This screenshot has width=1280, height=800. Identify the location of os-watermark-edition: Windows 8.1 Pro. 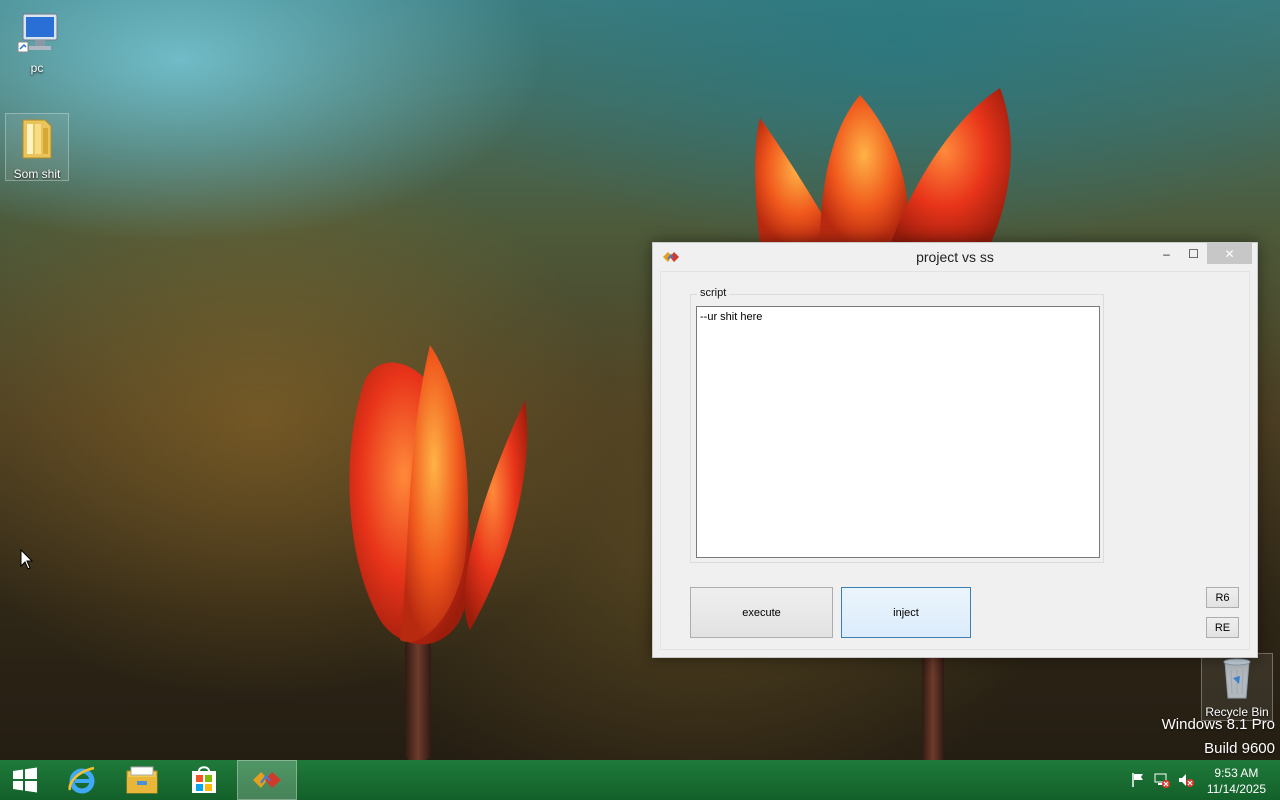
(1218, 724).